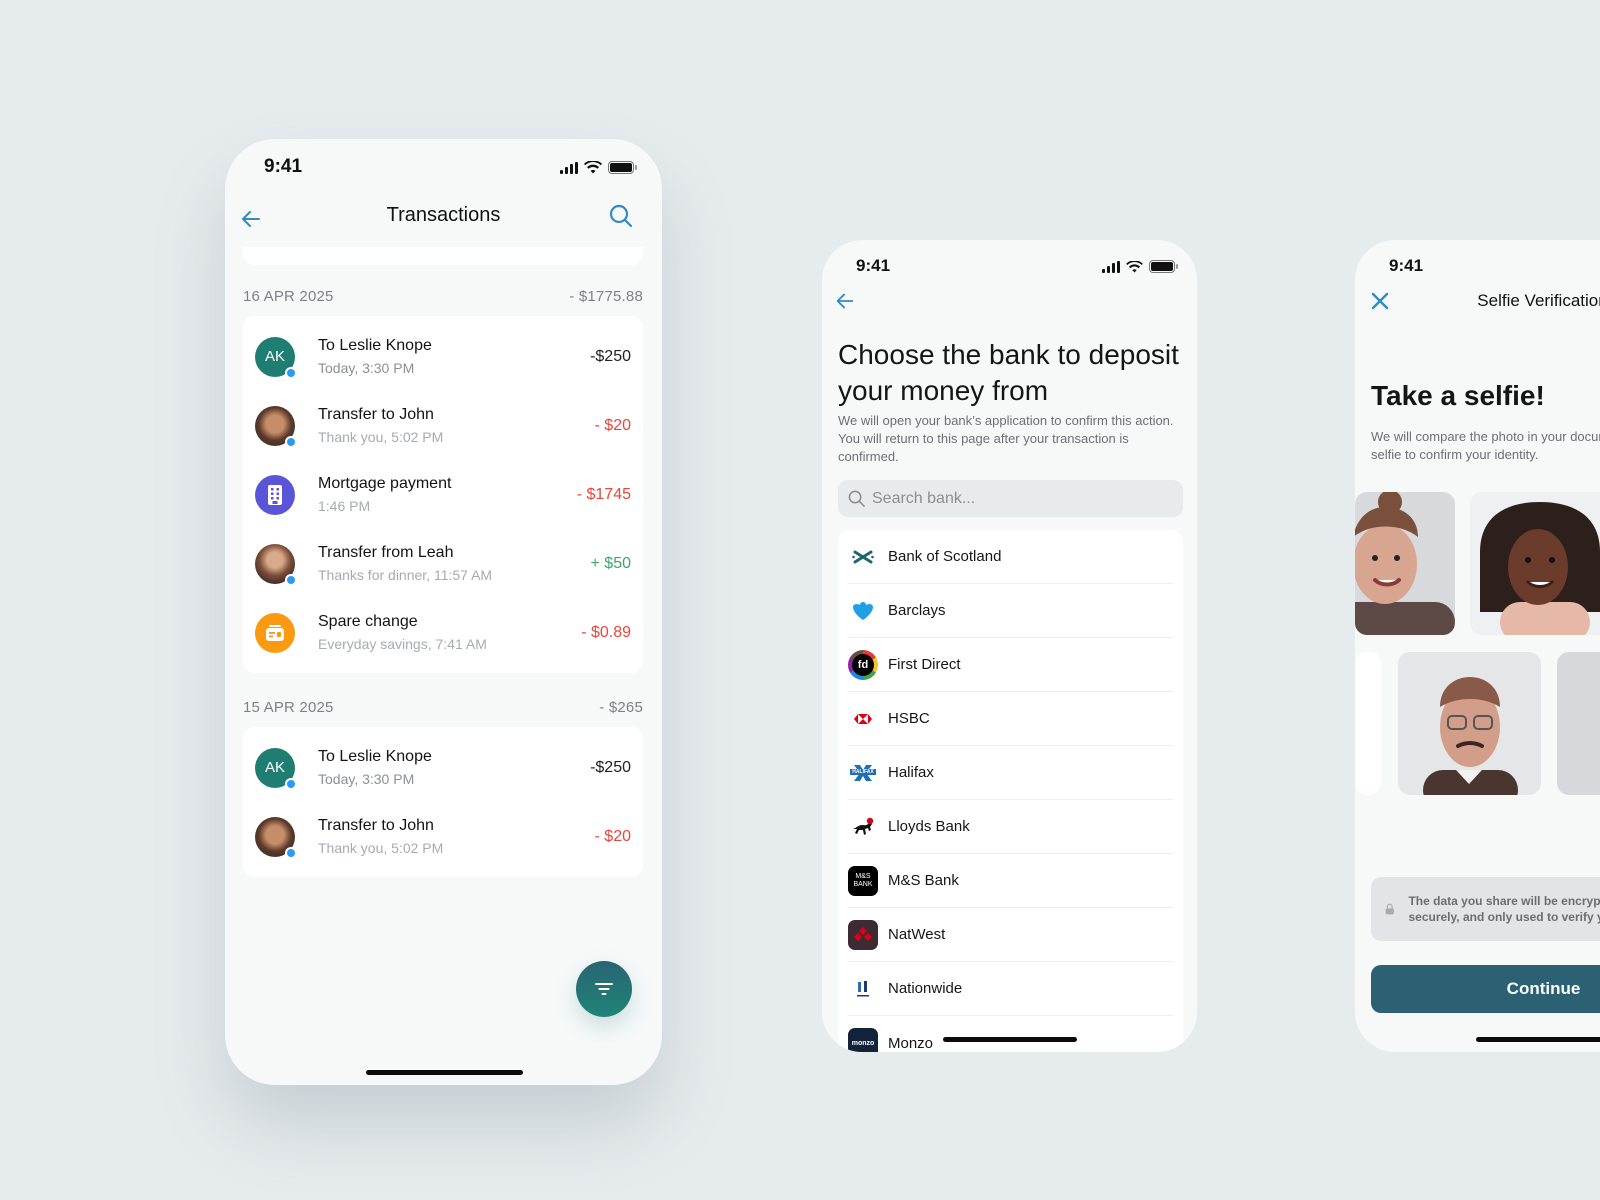 The height and width of the screenshot is (1200, 1600). What do you see at coordinates (443, 296) in the screenshot?
I see `date-group-header: 16 APR 2025 - $1775.88` at bounding box center [443, 296].